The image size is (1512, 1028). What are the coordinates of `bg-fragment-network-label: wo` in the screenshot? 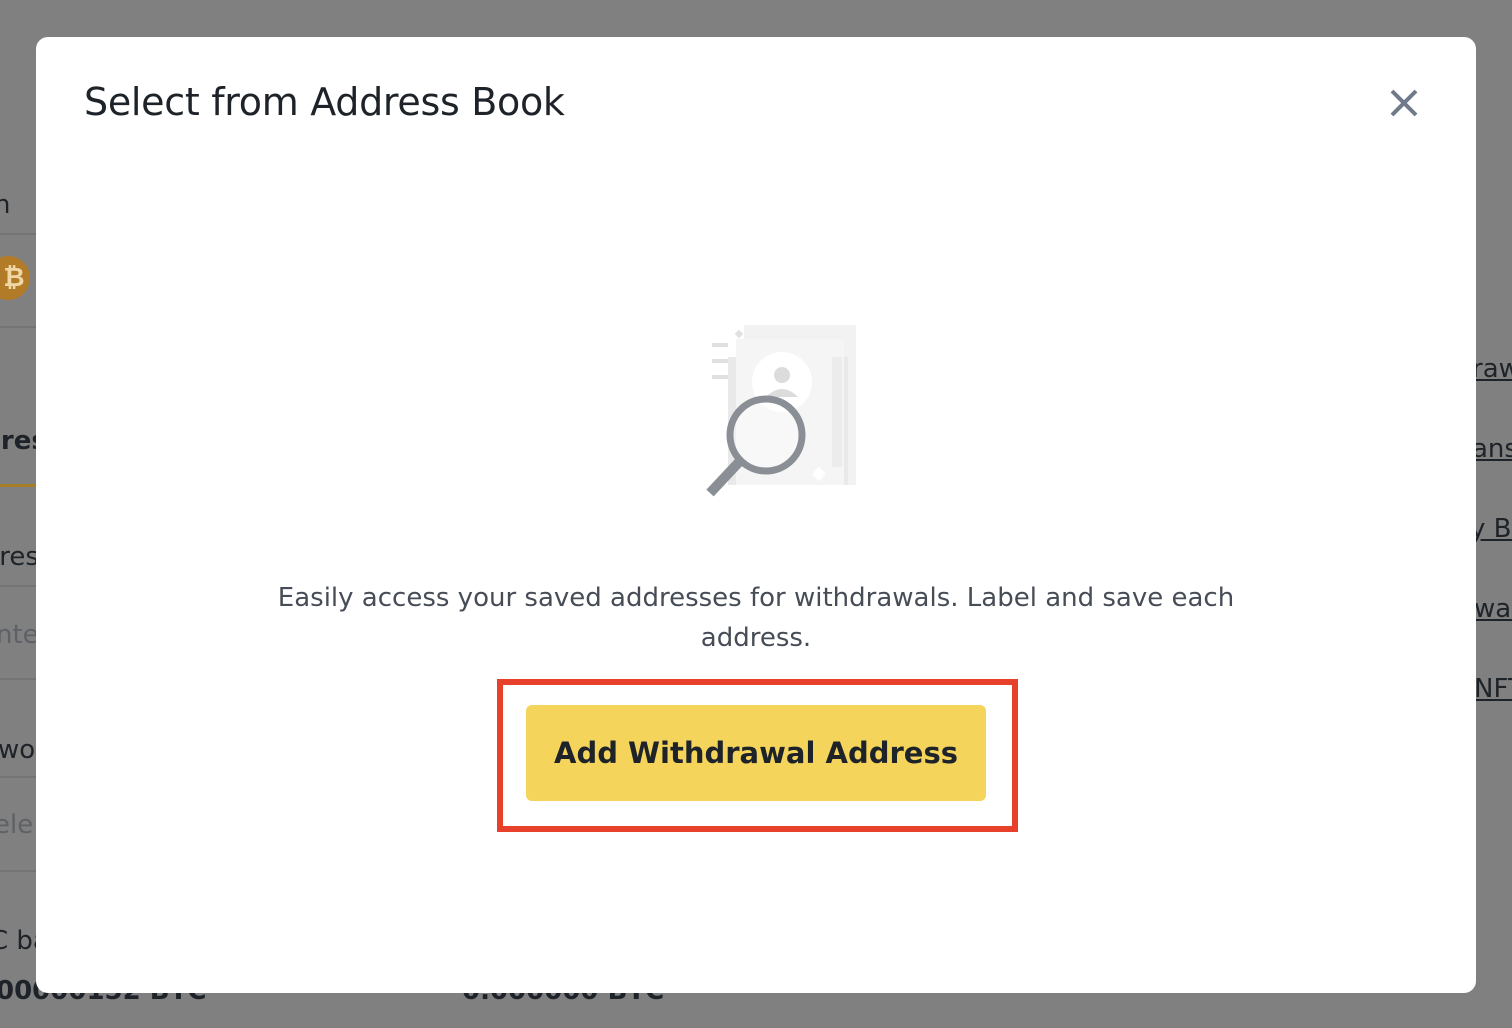 It's located at (18, 750).